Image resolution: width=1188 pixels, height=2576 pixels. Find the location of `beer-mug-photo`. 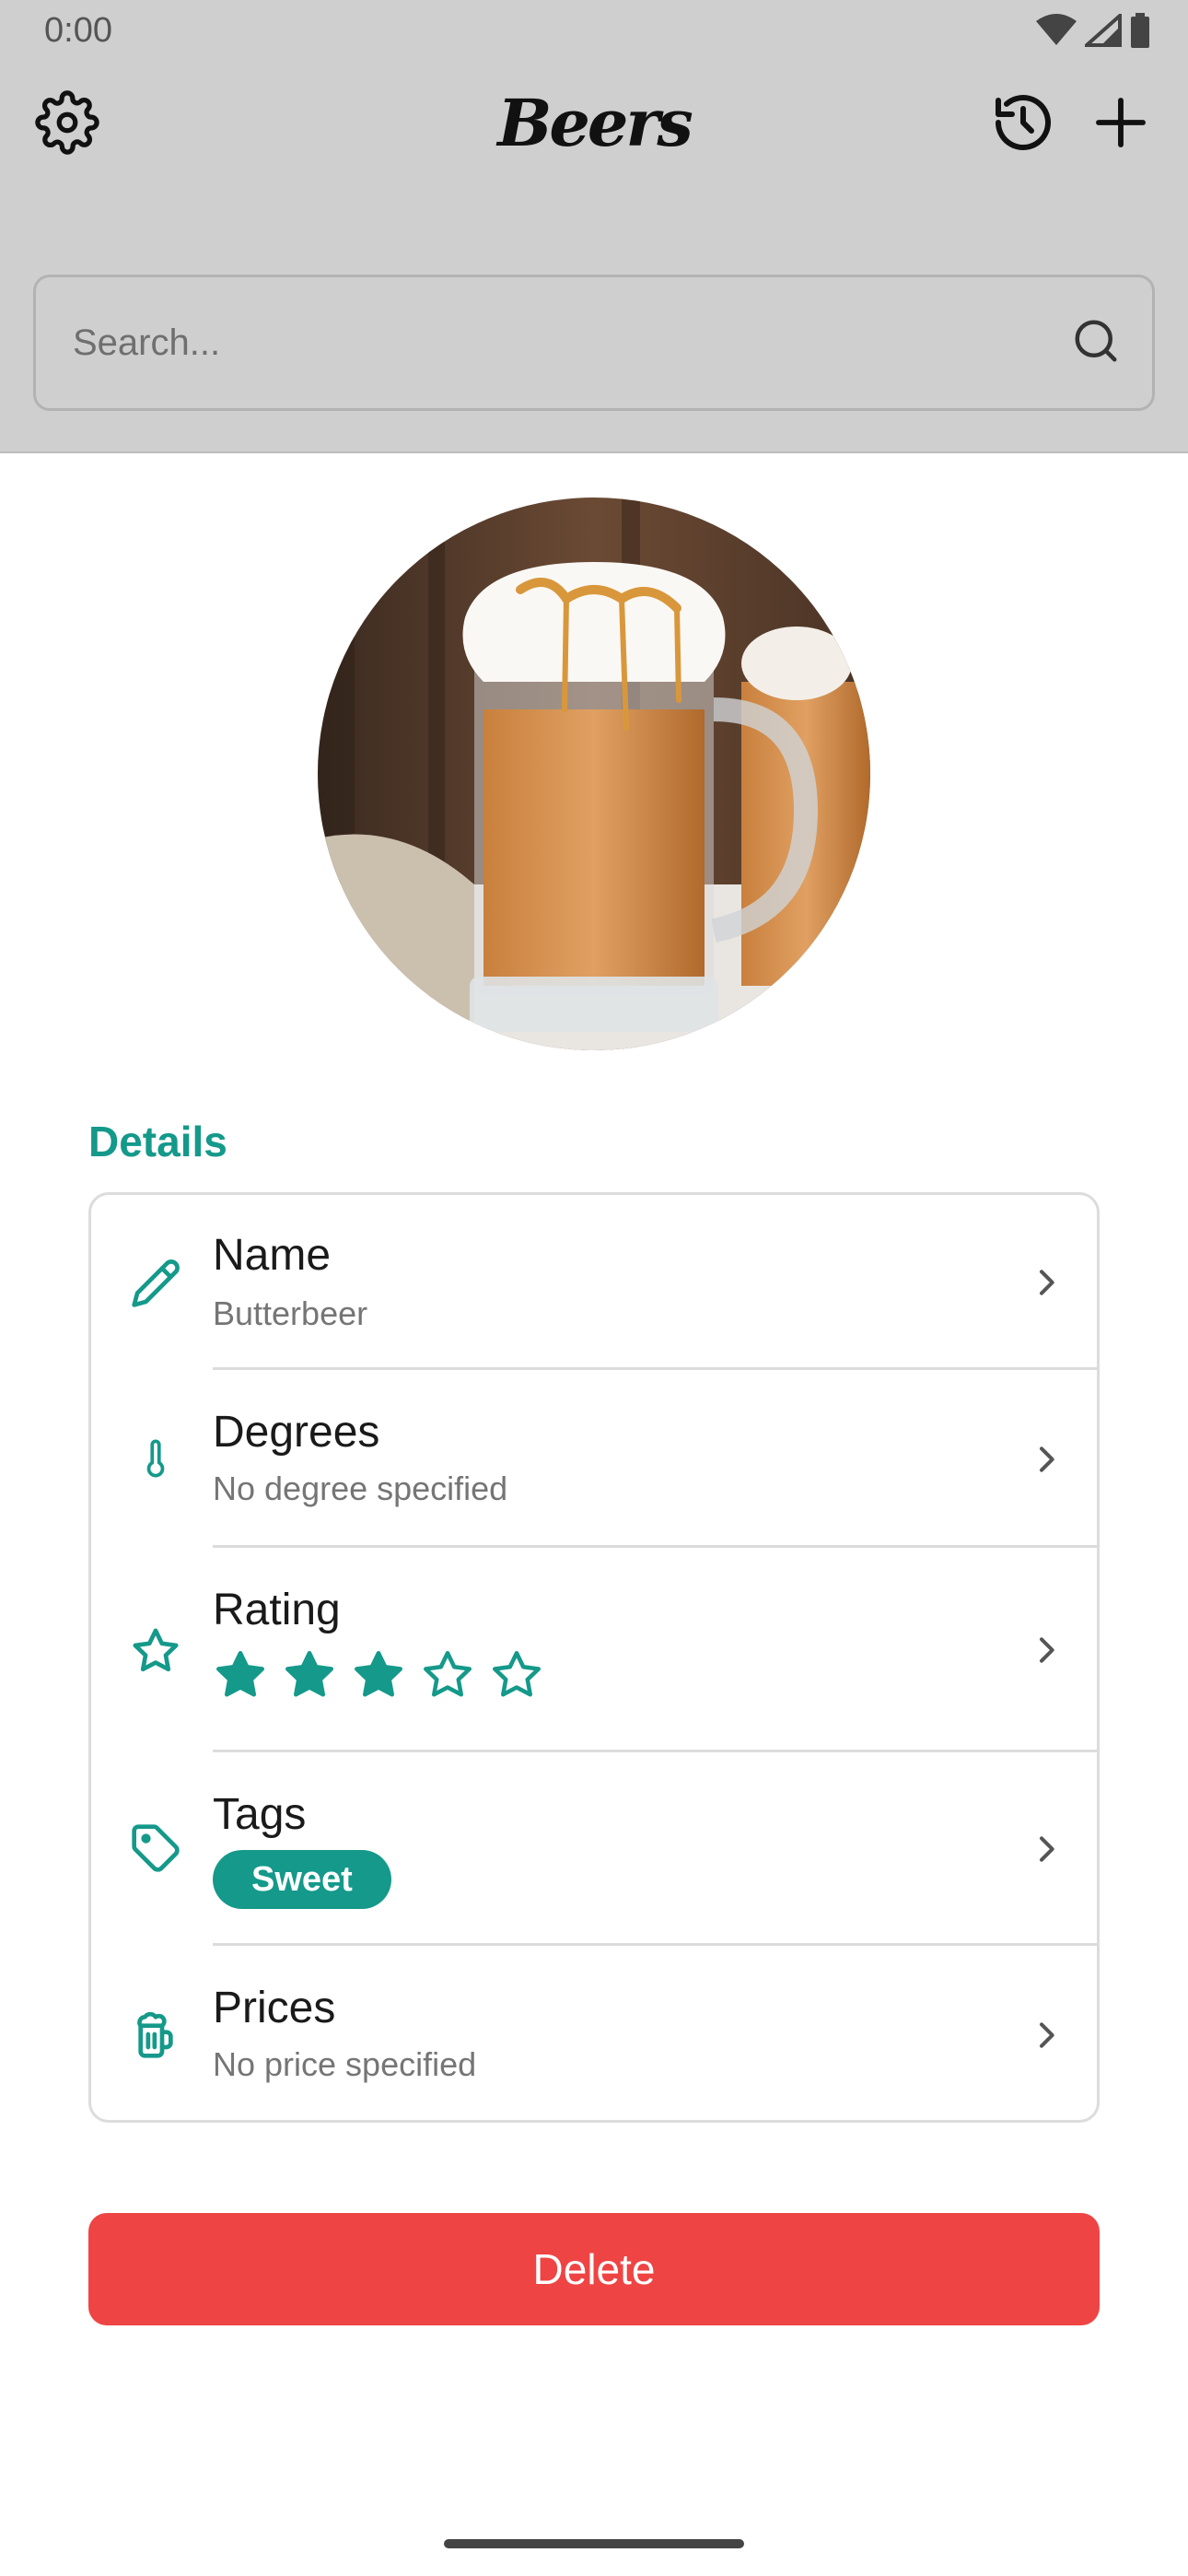

beer-mug-photo is located at coordinates (594, 774).